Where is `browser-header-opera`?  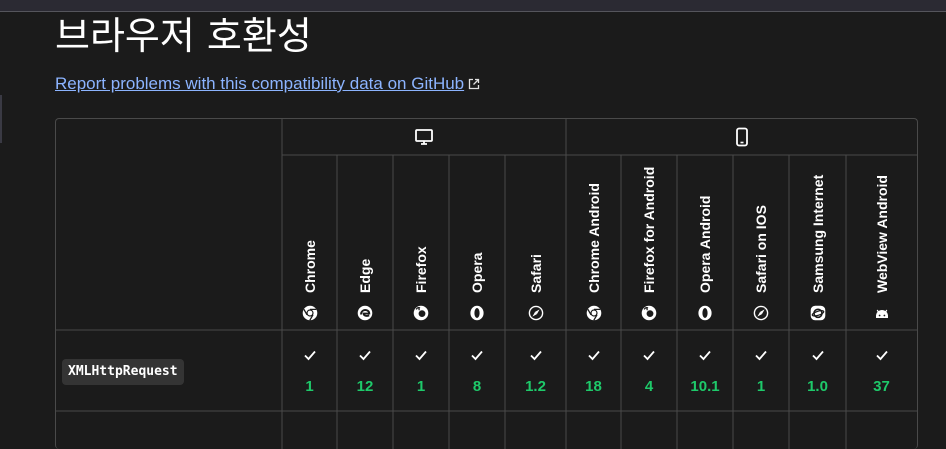
browser-header-opera is located at coordinates (477, 242).